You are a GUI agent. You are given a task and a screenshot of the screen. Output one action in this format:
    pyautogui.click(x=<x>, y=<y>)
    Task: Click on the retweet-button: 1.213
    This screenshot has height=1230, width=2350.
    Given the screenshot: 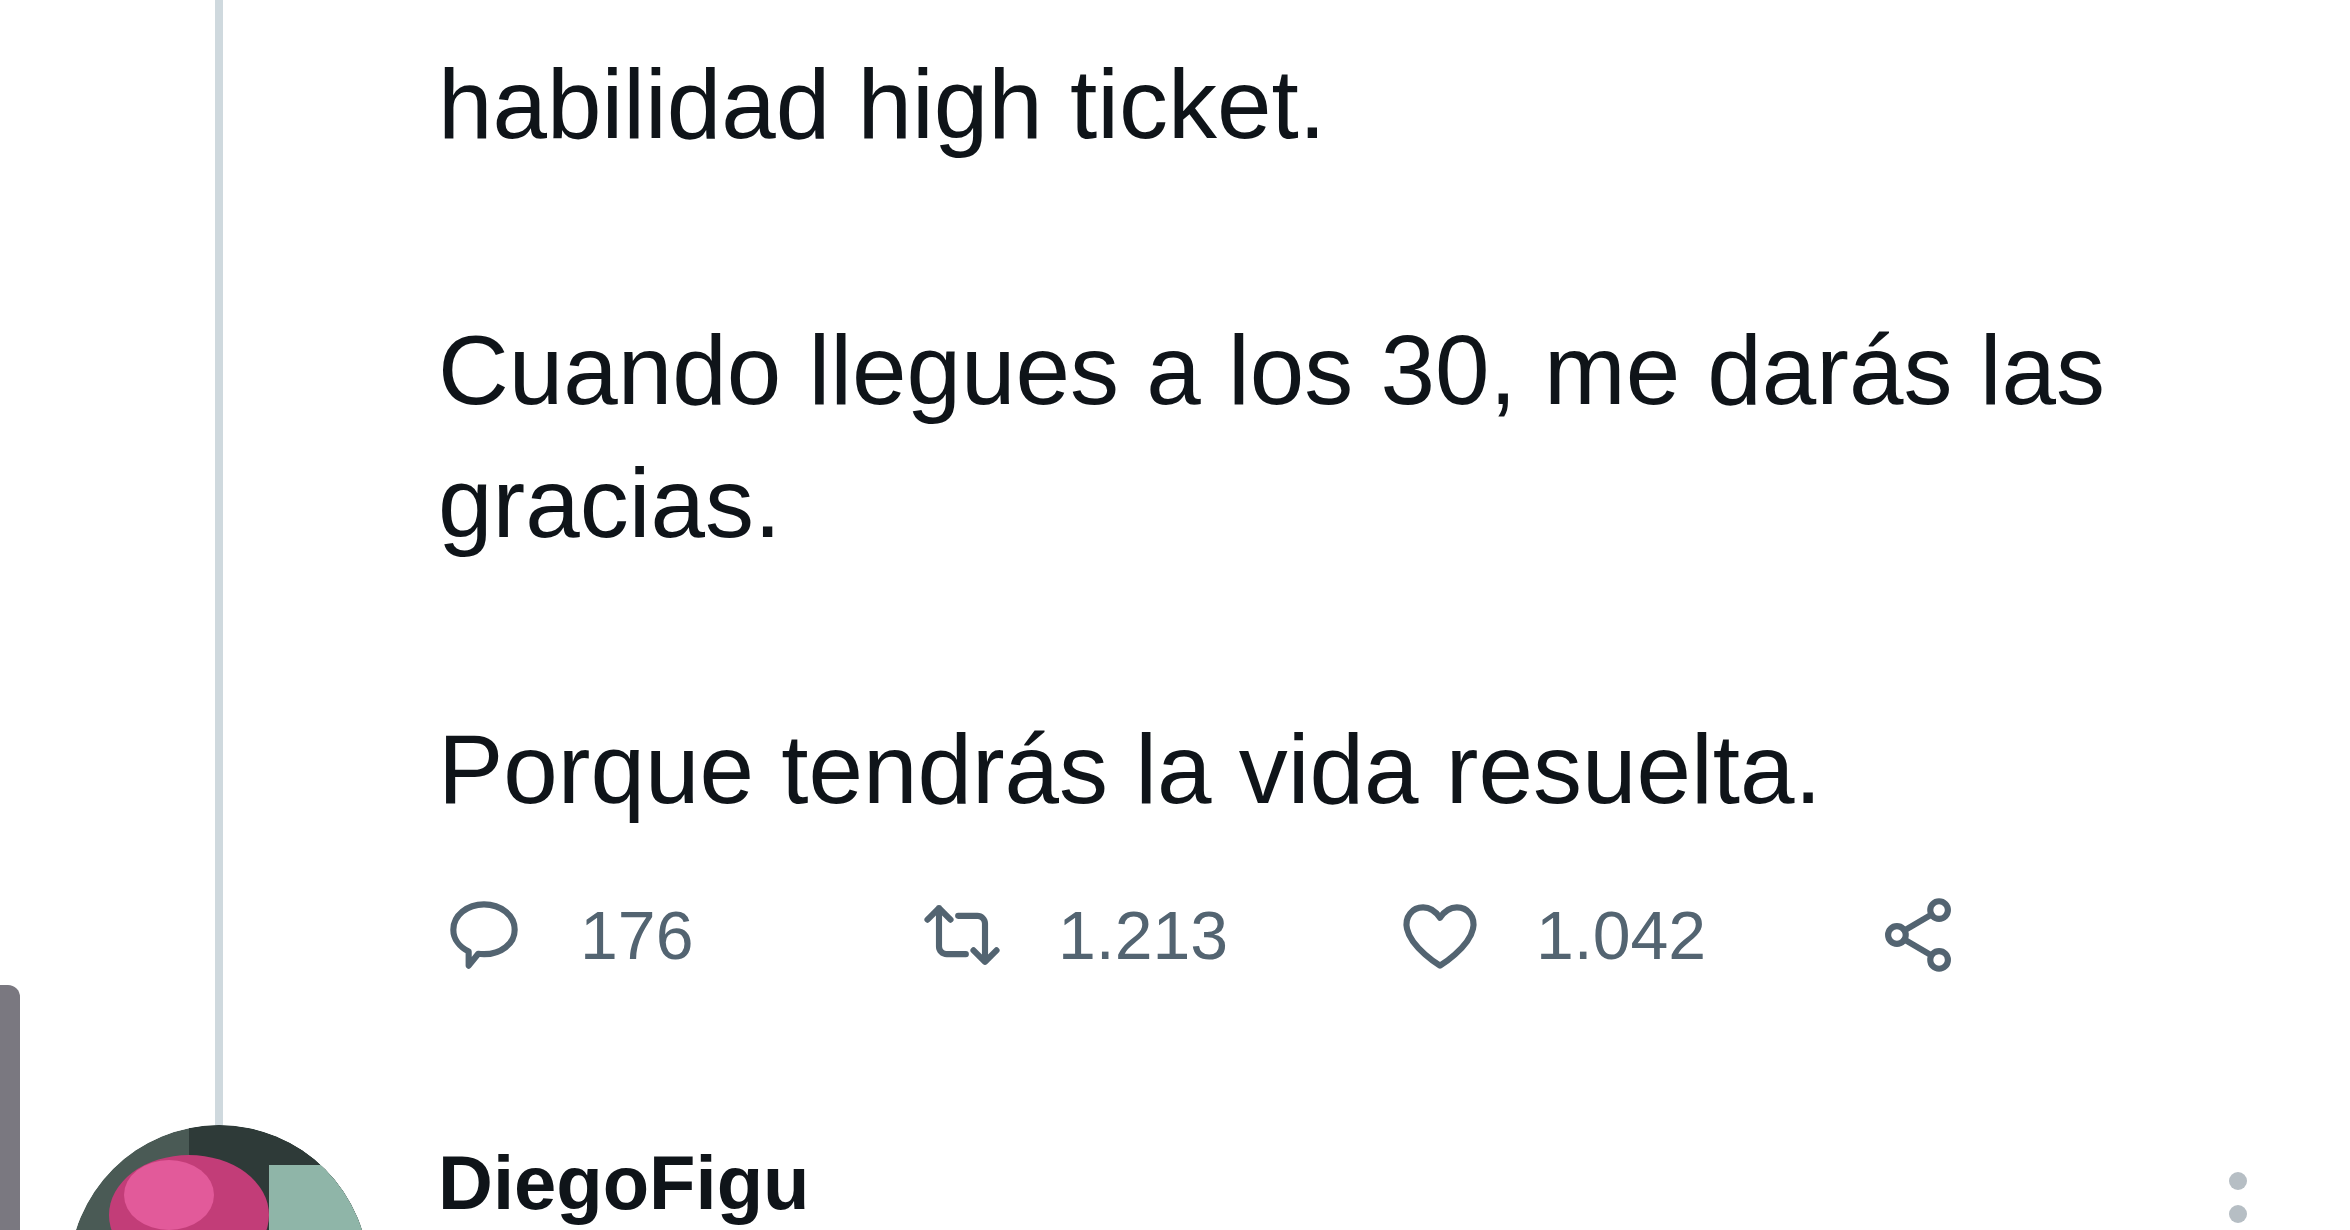 What is the action you would take?
    pyautogui.click(x=1155, y=935)
    